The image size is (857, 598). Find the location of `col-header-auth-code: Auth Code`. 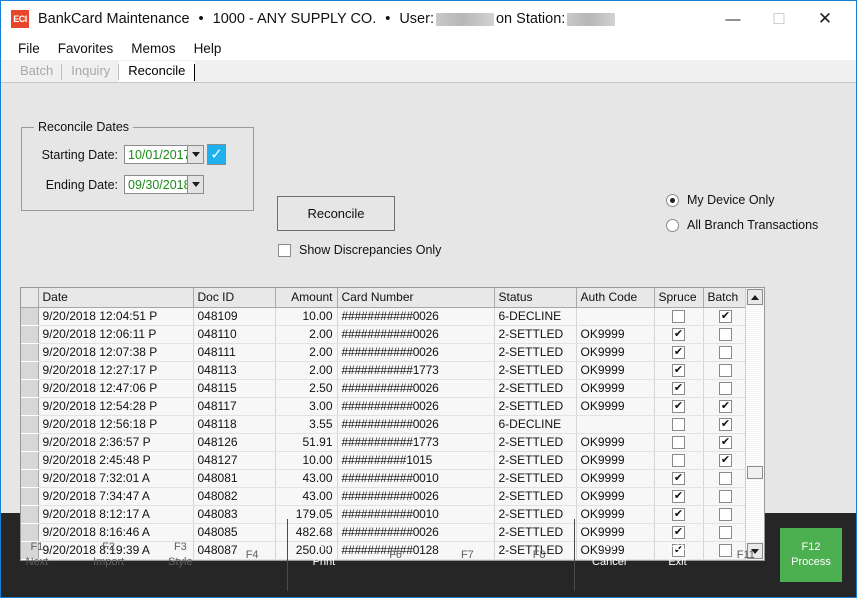

col-header-auth-code: Auth Code is located at coordinates (615, 298).